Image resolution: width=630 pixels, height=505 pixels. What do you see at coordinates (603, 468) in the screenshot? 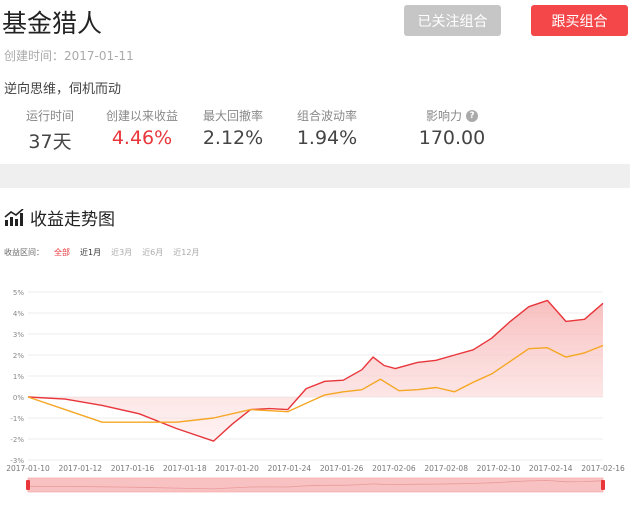
I see `x-tick-label: 2017-02-16` at bounding box center [603, 468].